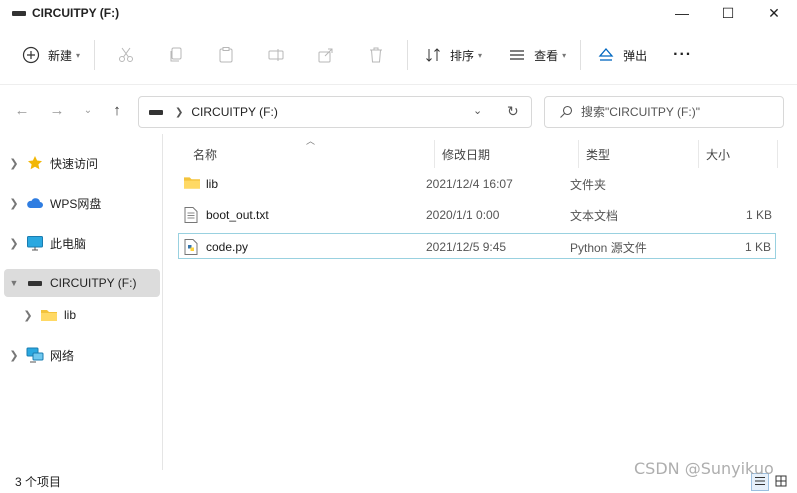 The height and width of the screenshot is (493, 797). I want to click on address-dropdown-icon: ⌄, so click(477, 110).